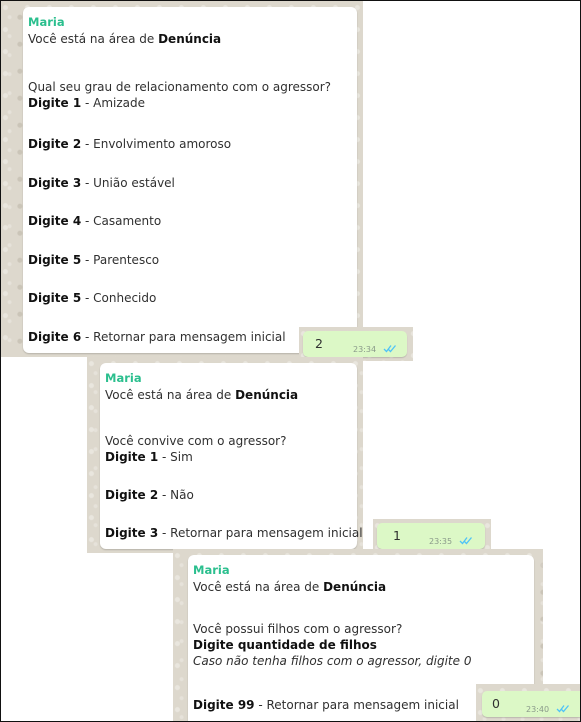  Describe the element at coordinates (92, 298) in the screenshot. I see `option-6: Digite 5 - Conhecido` at that location.